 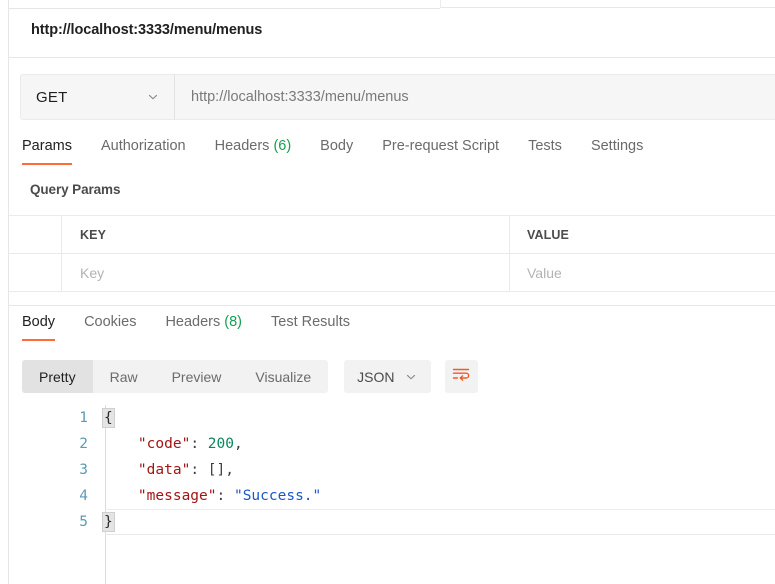 I want to click on response-tab-cookies: Cookies, so click(x=110, y=326).